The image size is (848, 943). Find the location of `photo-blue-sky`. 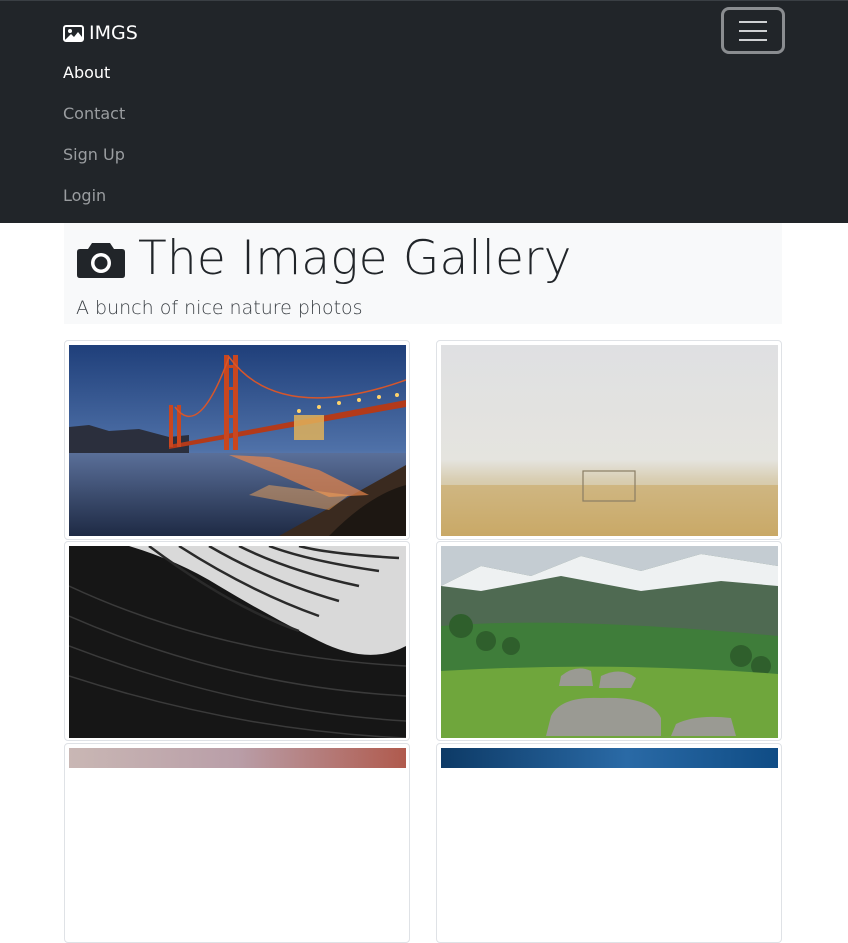

photo-blue-sky is located at coordinates (609, 758).